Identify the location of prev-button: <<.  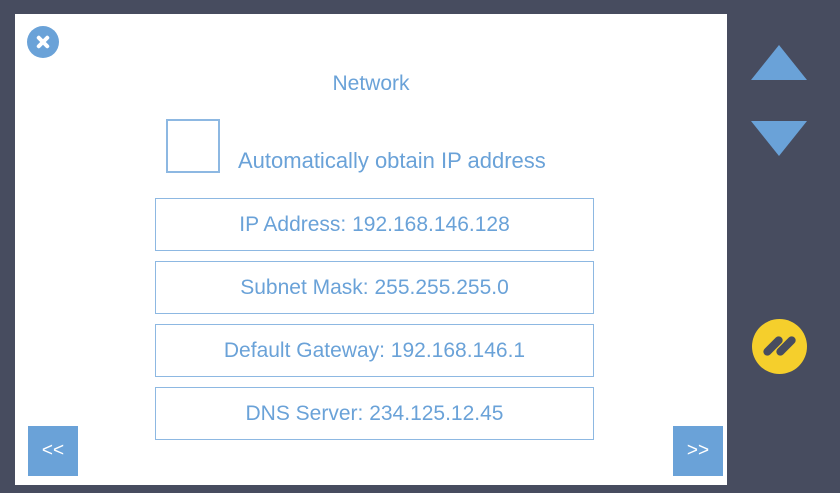
(53, 451).